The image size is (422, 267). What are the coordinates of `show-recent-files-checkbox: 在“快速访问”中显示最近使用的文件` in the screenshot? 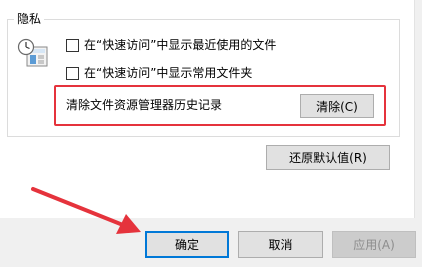 It's located at (171, 45).